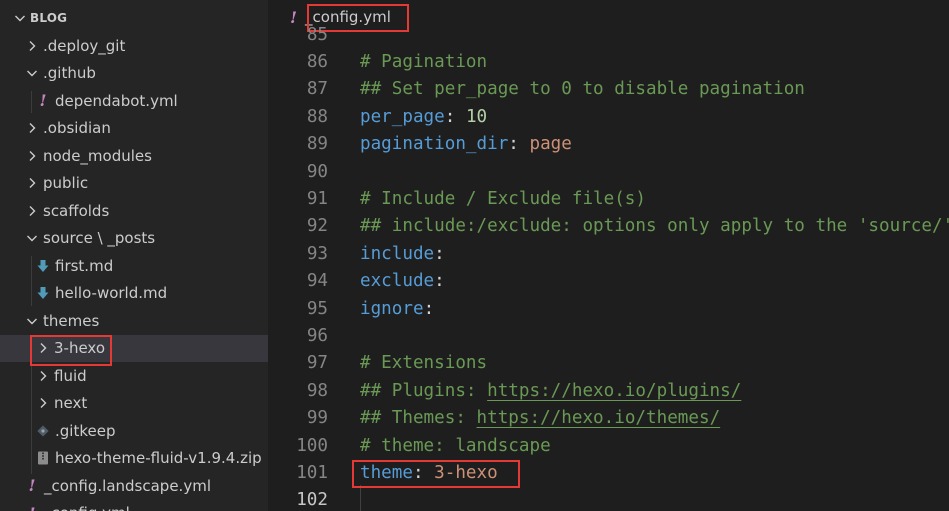  I want to click on line-number: 98, so click(317, 390).